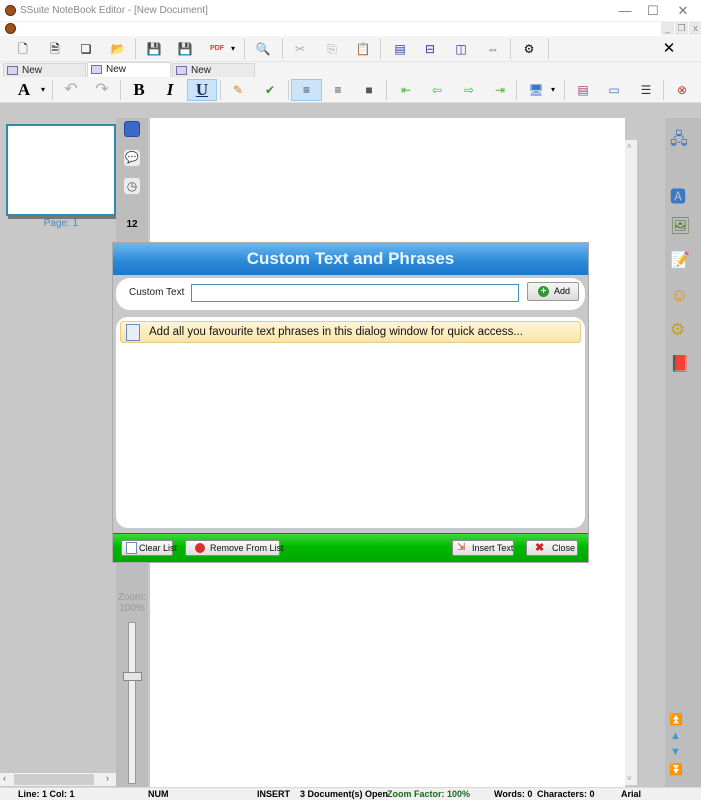 Image resolution: width=701 pixels, height=800 pixels. Describe the element at coordinates (469, 90) in the screenshot. I see `increase-indent-icon: ⇨` at that location.